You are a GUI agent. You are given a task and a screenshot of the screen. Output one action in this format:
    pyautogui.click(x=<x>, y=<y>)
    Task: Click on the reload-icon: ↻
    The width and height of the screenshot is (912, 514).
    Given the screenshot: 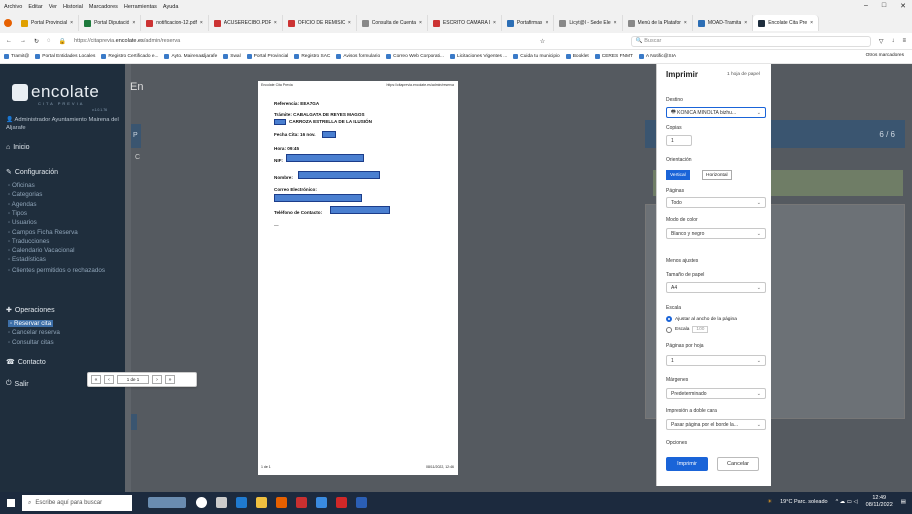 What is the action you would take?
    pyautogui.click(x=36, y=41)
    